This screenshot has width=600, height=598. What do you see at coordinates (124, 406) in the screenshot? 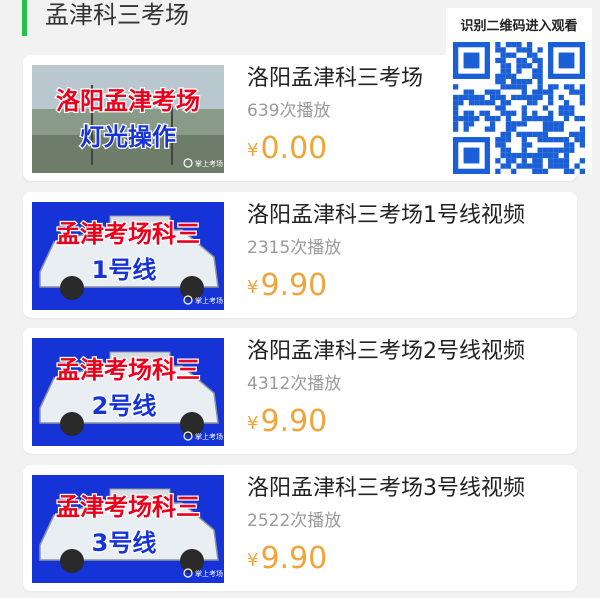
I see `thumb-line2: 2号线` at bounding box center [124, 406].